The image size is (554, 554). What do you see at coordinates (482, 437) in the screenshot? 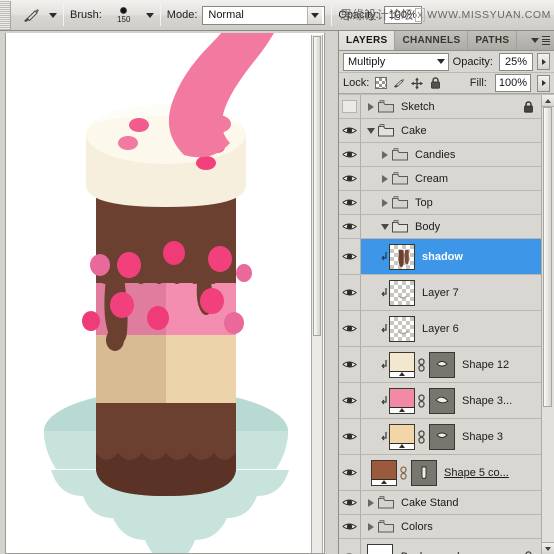
I see `layer-name: Shape 3` at bounding box center [482, 437].